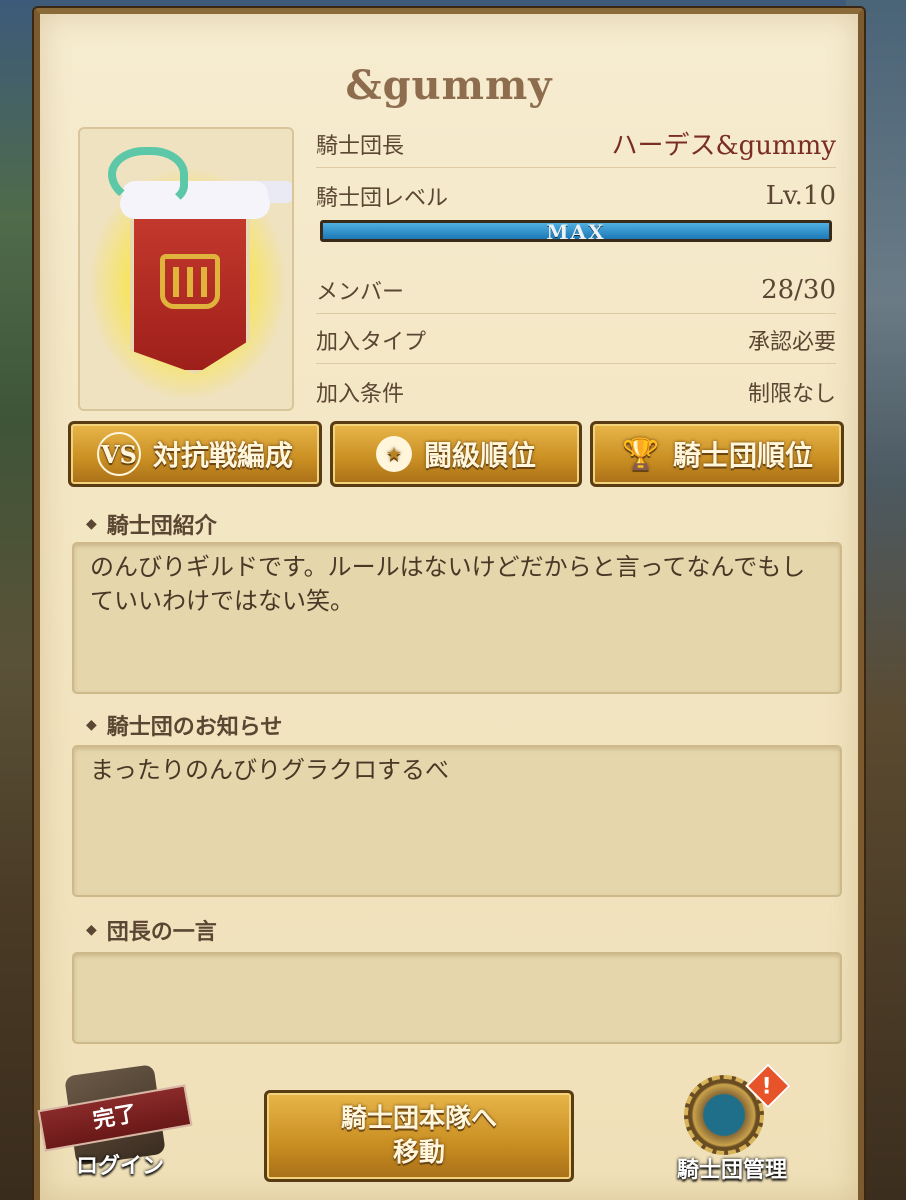 Image resolution: width=906 pixels, height=1200 pixels. Describe the element at coordinates (371, 342) in the screenshot. I see `join-type-label: 加入タイプ` at that location.